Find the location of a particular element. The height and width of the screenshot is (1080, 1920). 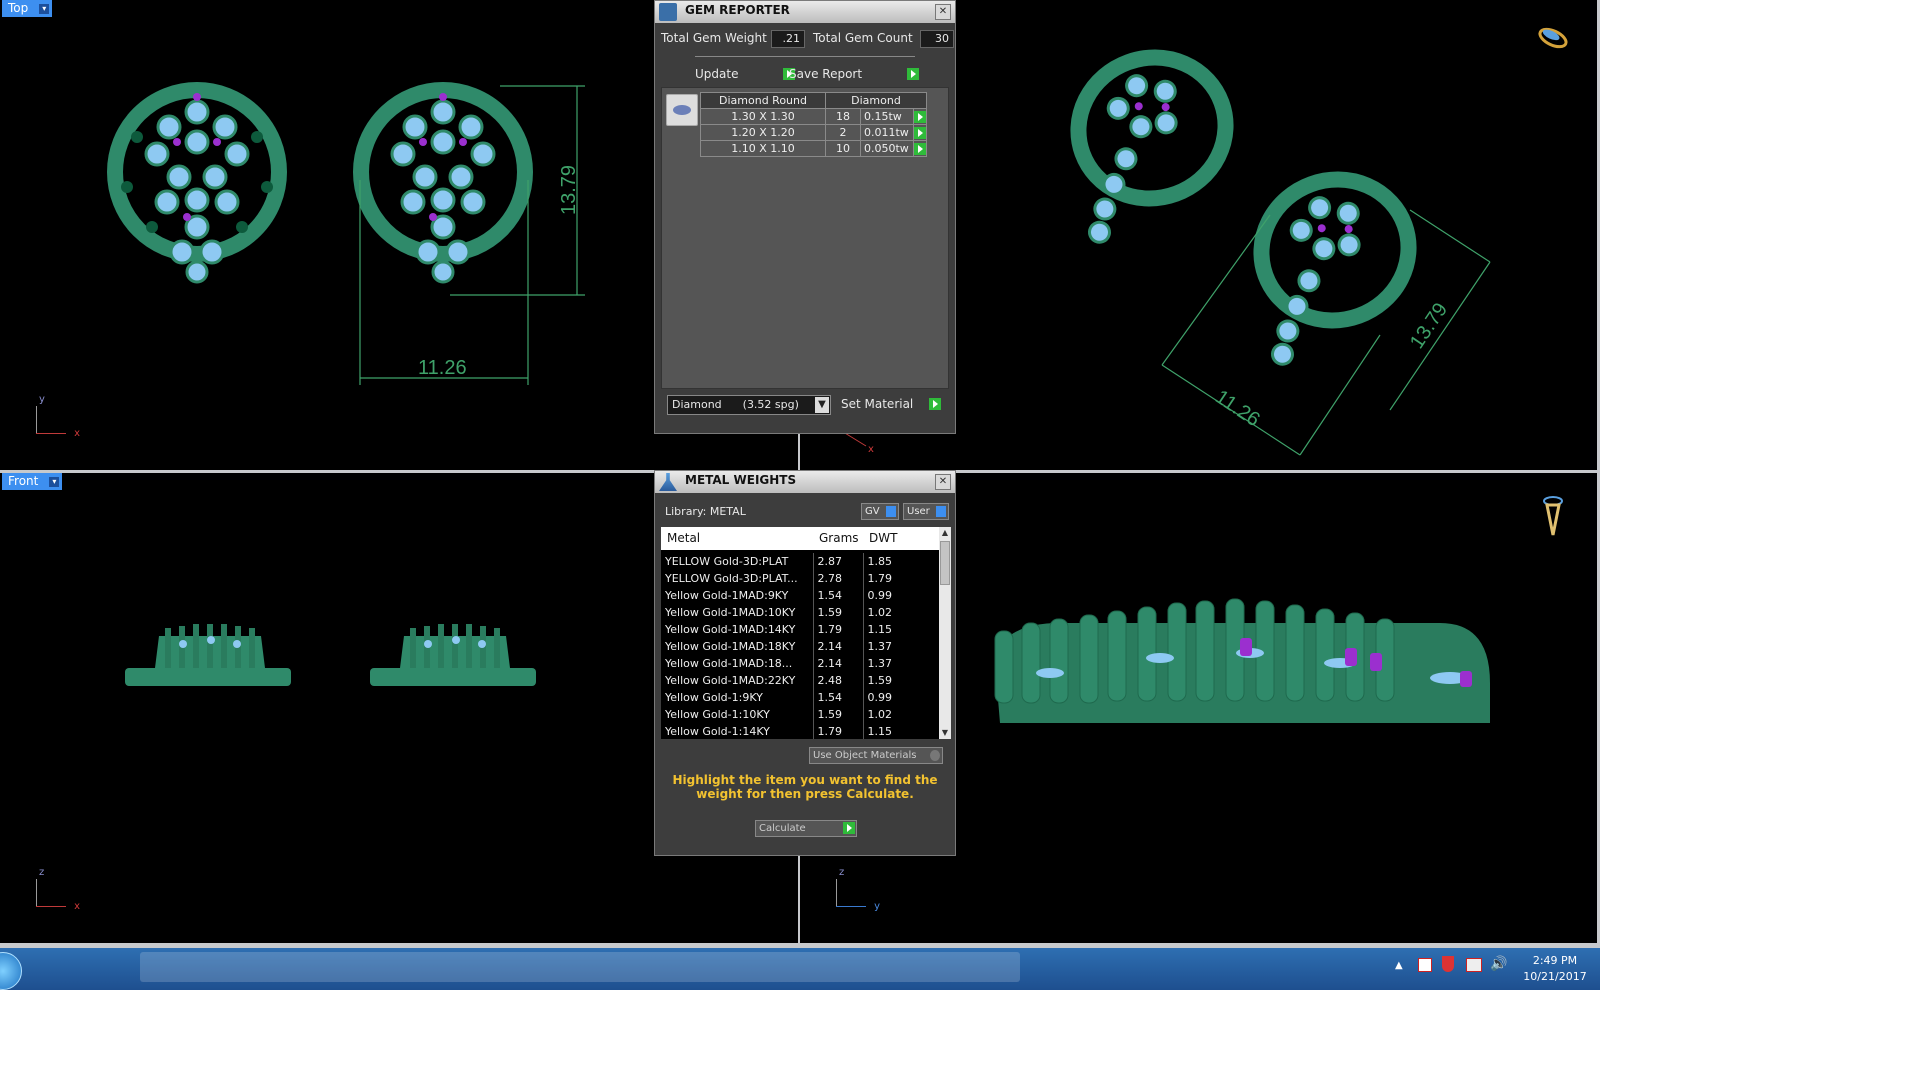

gem-weight: 0.050tw is located at coordinates (887, 148).